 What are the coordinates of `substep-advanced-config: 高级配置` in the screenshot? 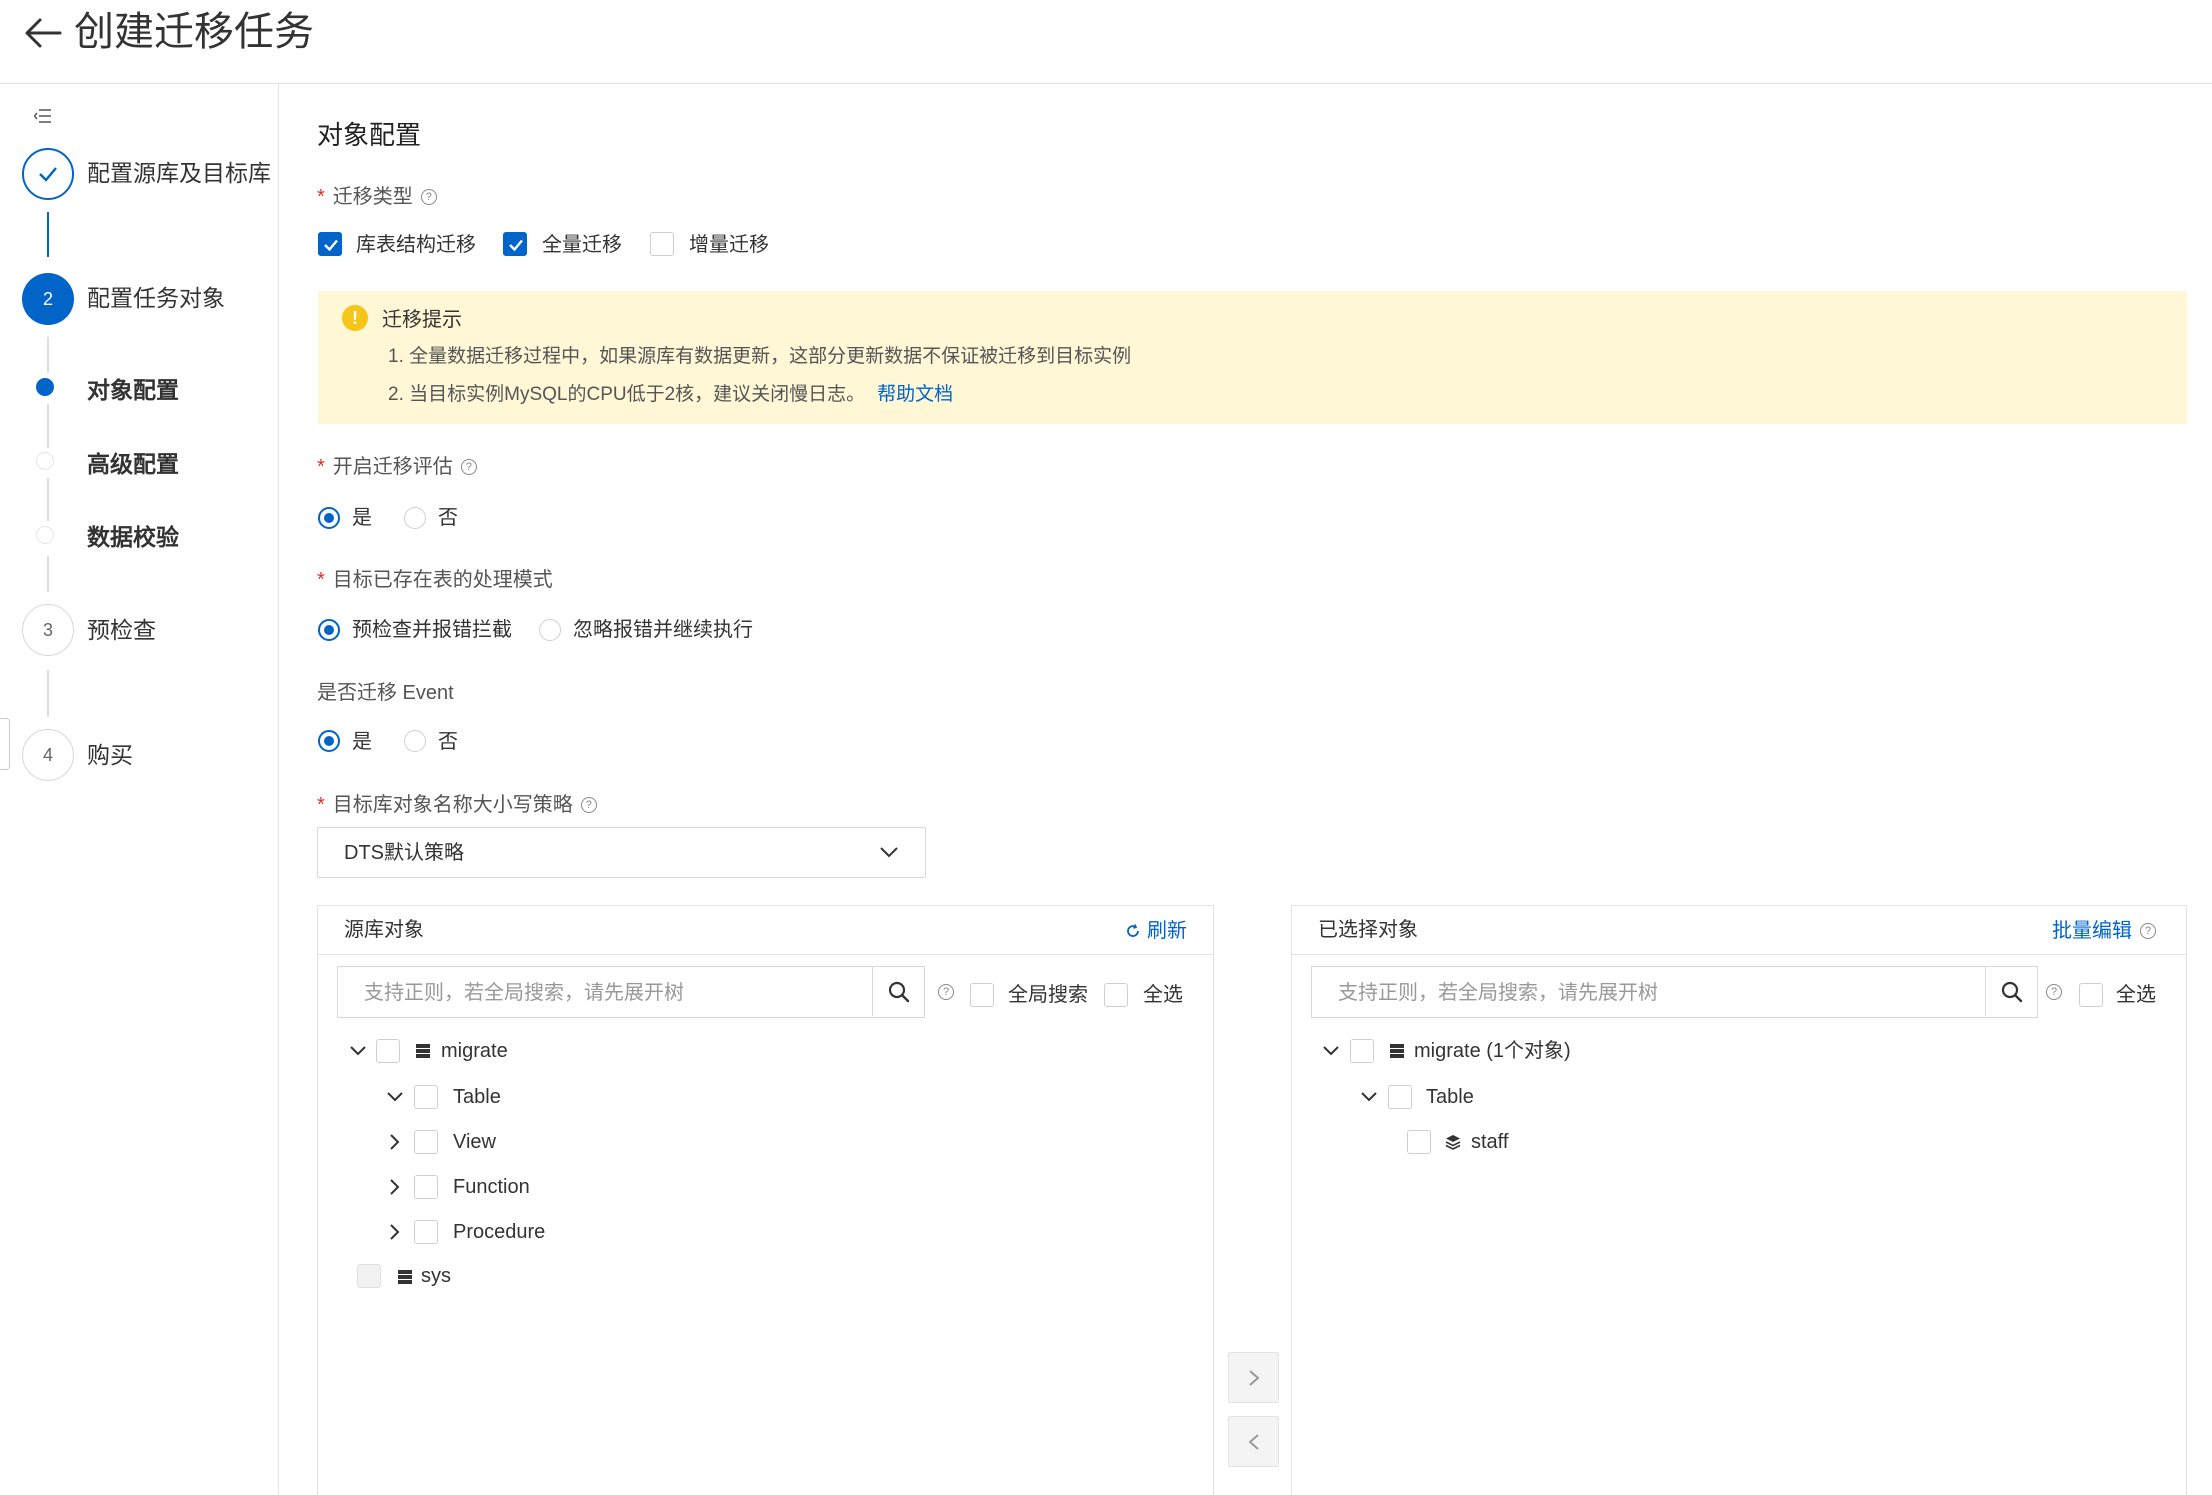 It's located at (133, 464).